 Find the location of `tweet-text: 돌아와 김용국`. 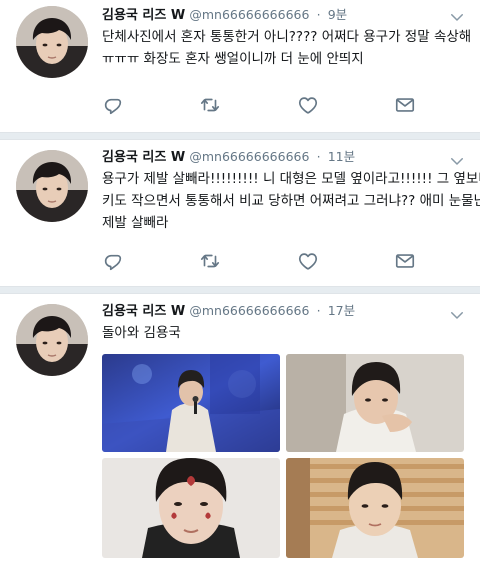

tweet-text: 돌아와 김용국 is located at coordinates (283, 333).